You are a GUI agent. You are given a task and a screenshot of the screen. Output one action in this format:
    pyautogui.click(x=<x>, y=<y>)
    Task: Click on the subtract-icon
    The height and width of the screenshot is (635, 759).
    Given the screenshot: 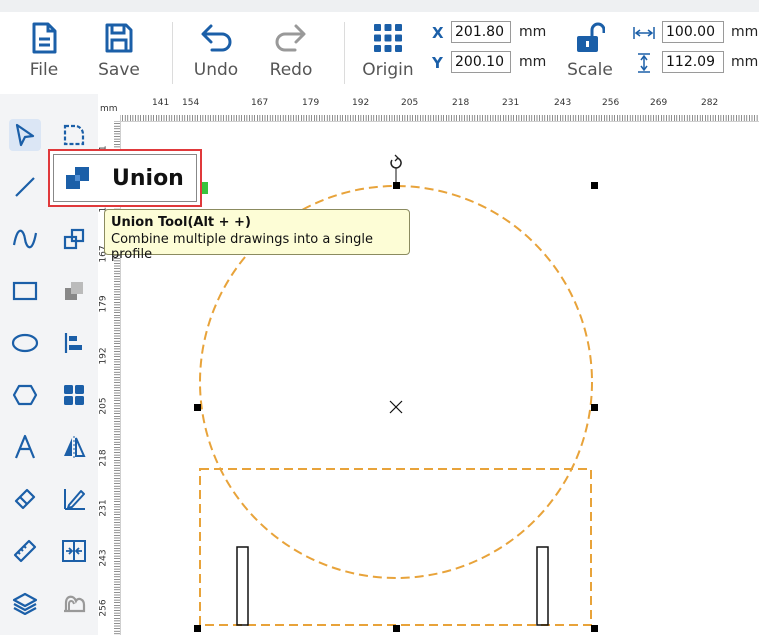 What is the action you would take?
    pyautogui.click(x=74, y=291)
    